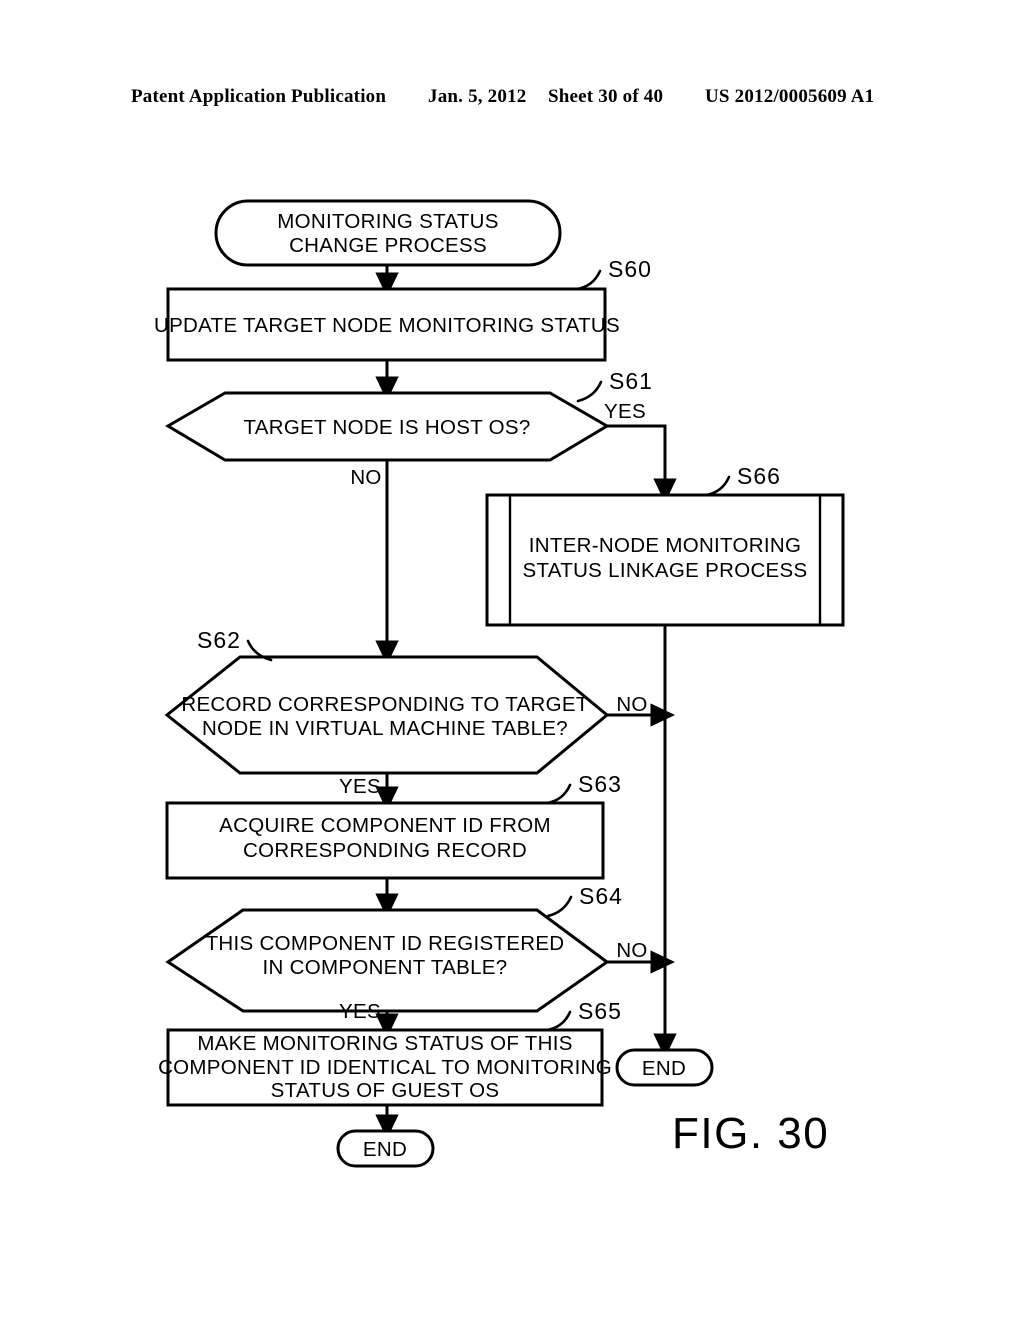  What do you see at coordinates (589, 391) in the screenshot?
I see `s61-step-leader` at bounding box center [589, 391].